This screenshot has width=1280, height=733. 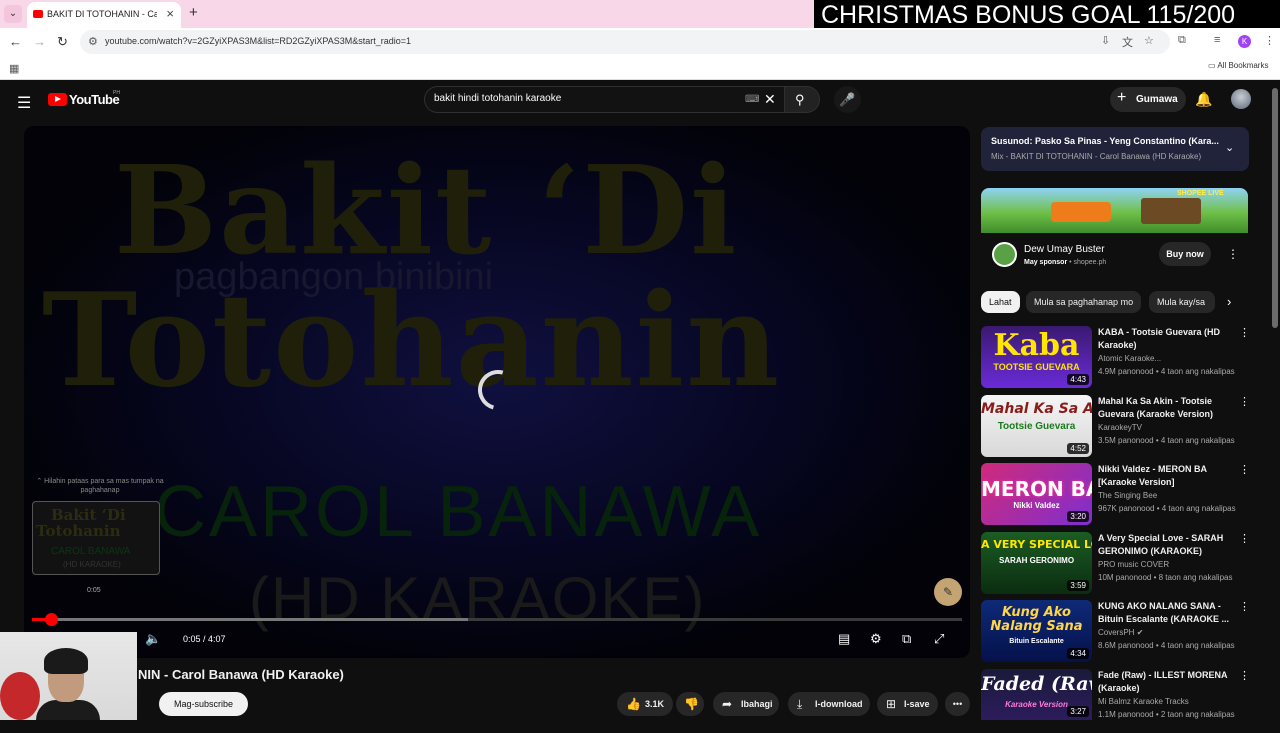 What do you see at coordinates (1078, 711) in the screenshot?
I see `duration-badge: 3:27` at bounding box center [1078, 711].